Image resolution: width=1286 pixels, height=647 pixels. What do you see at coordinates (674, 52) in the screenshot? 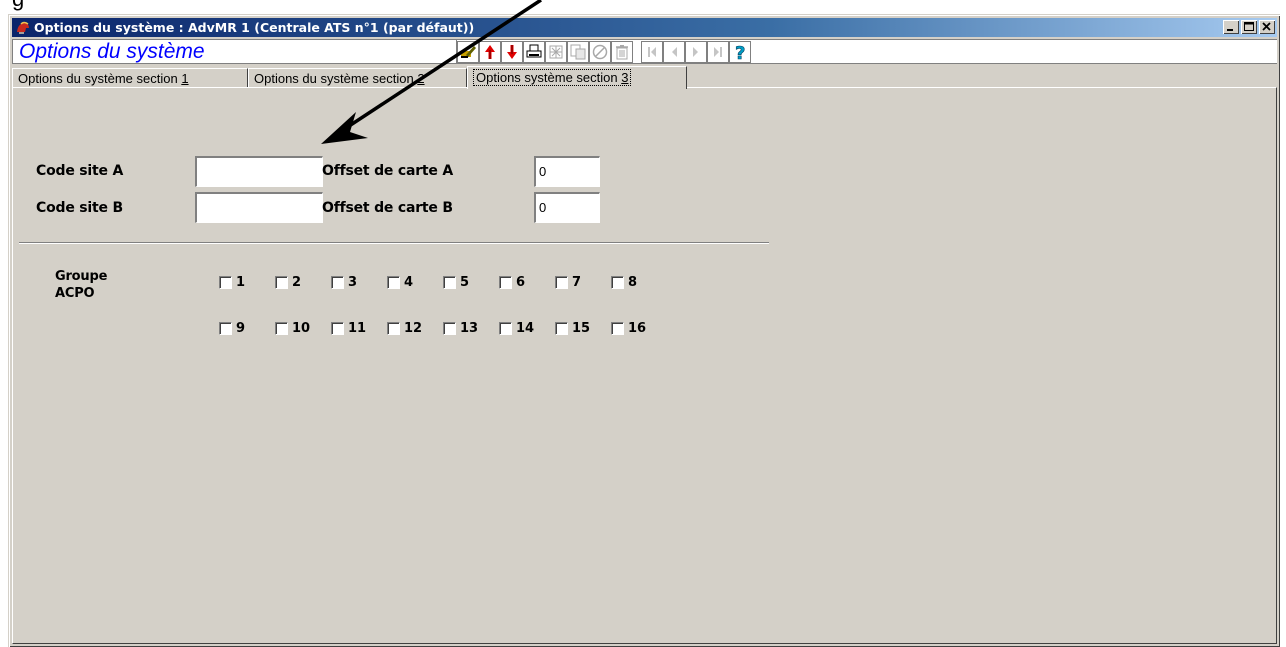
I see `previous-record-icon` at bounding box center [674, 52].